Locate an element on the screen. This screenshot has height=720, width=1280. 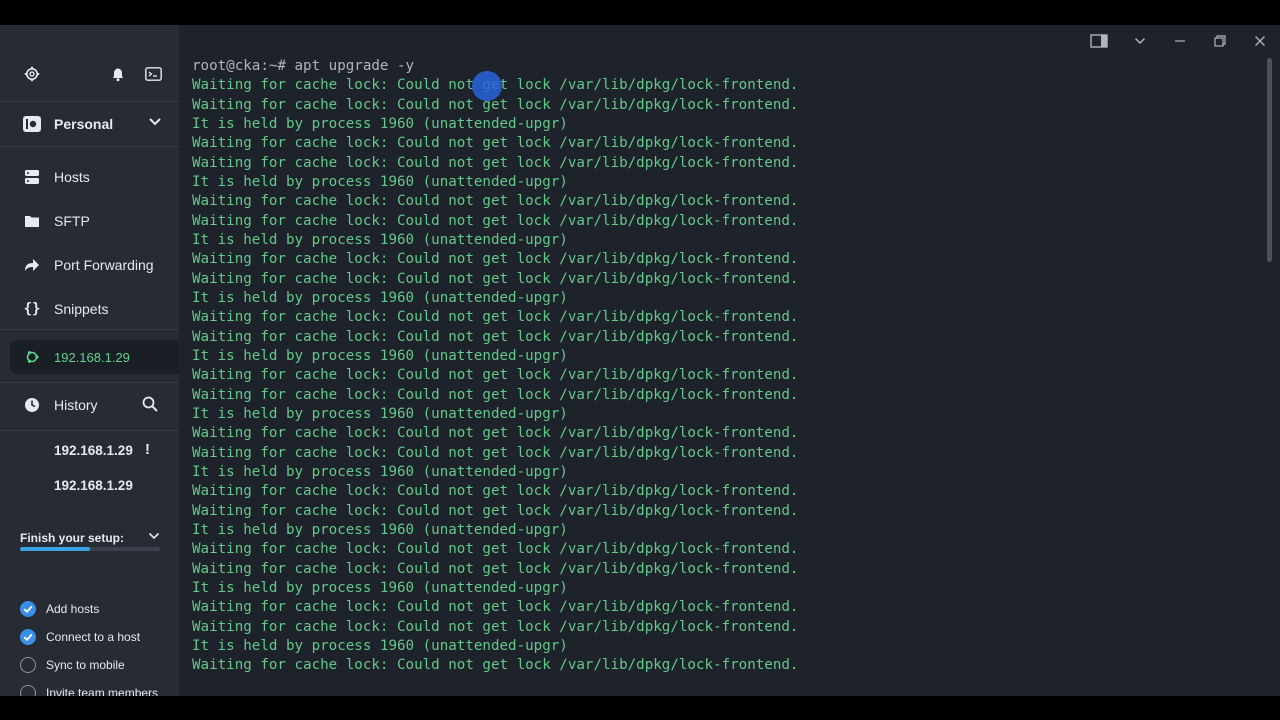
forward-arrow-icon is located at coordinates (32, 265).